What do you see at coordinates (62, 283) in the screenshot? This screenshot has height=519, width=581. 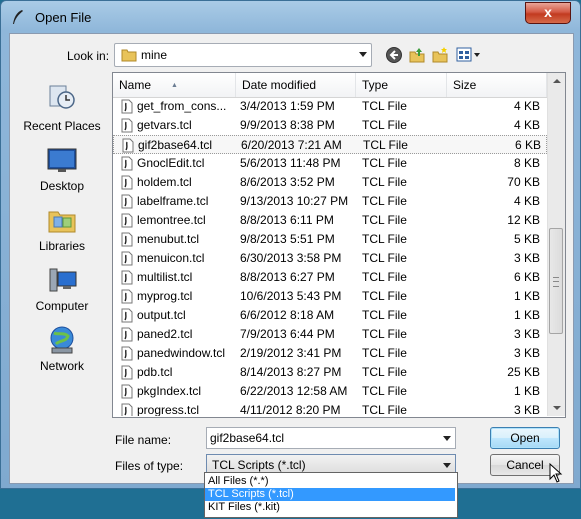 I see `place-computer` at bounding box center [62, 283].